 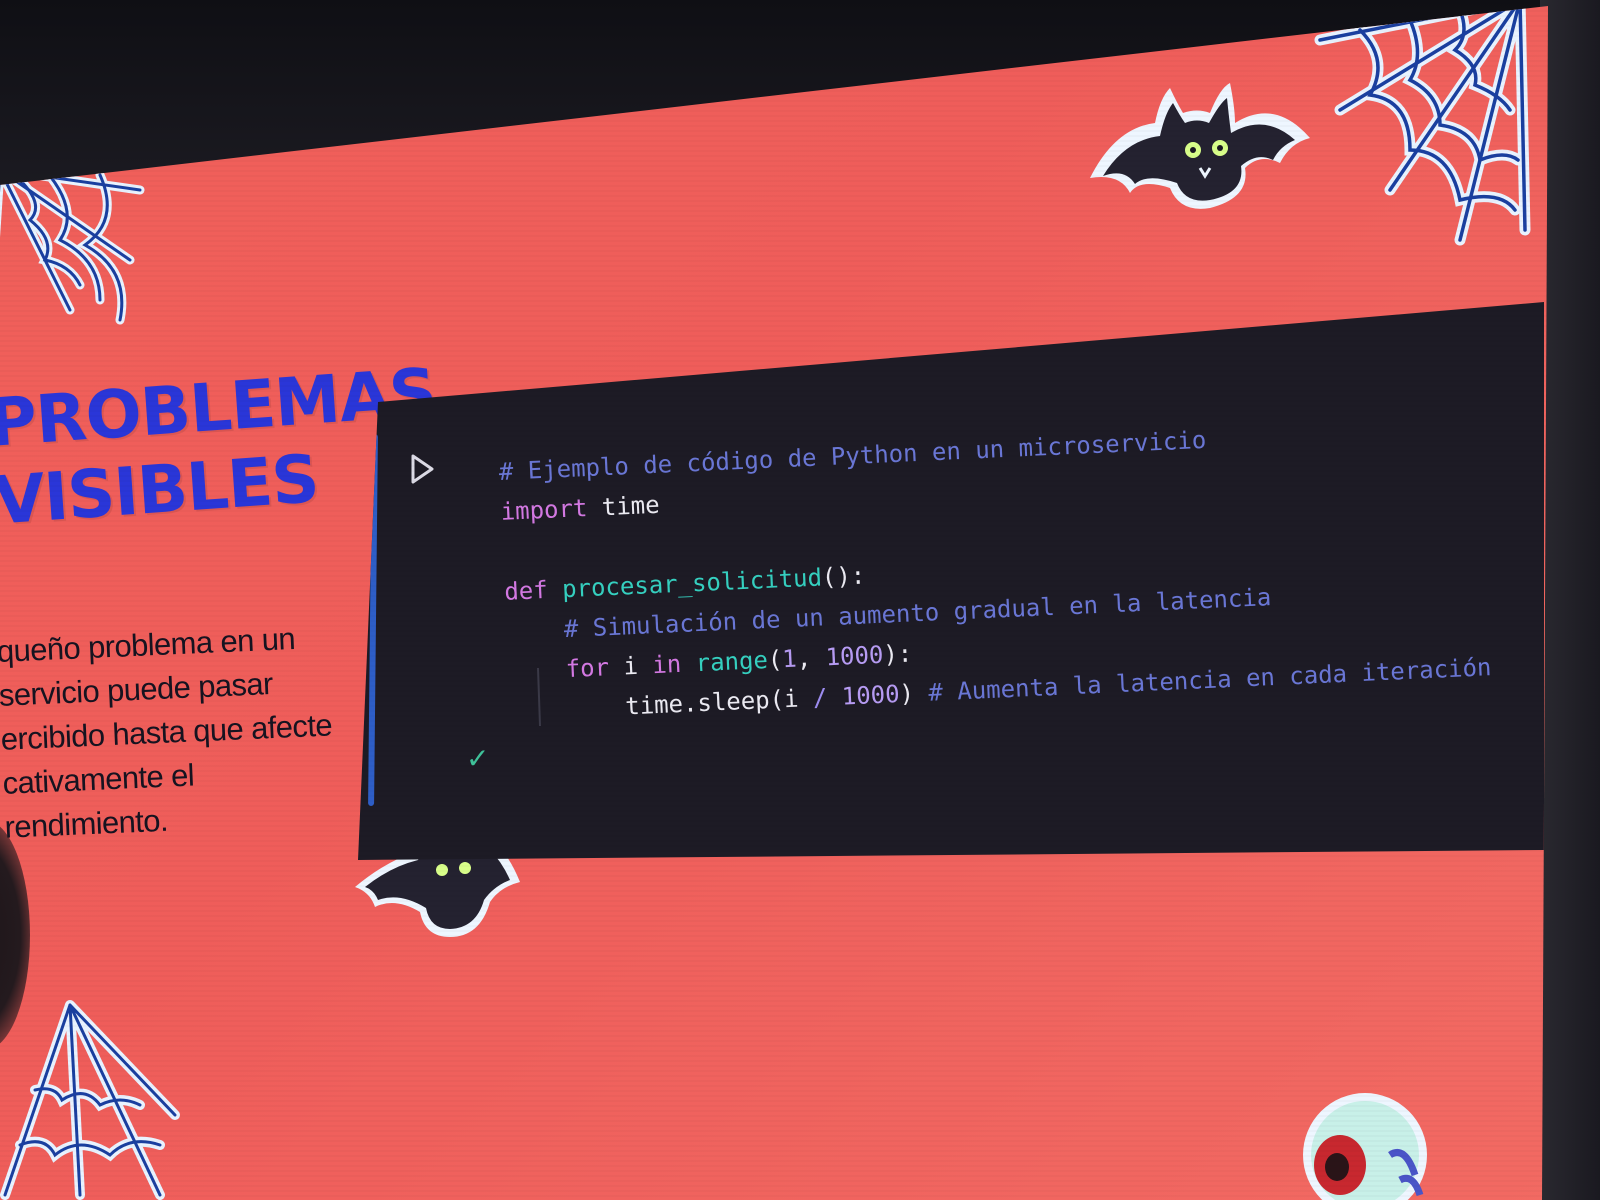 What do you see at coordinates (811, 658) in the screenshot?
I see `code-punctuation: ,` at bounding box center [811, 658].